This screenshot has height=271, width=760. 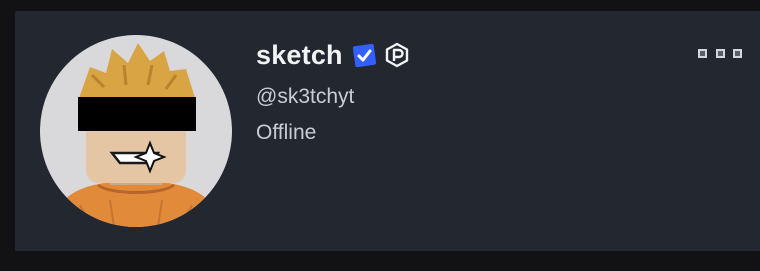 I want to click on premium-icon, so click(x=397, y=55).